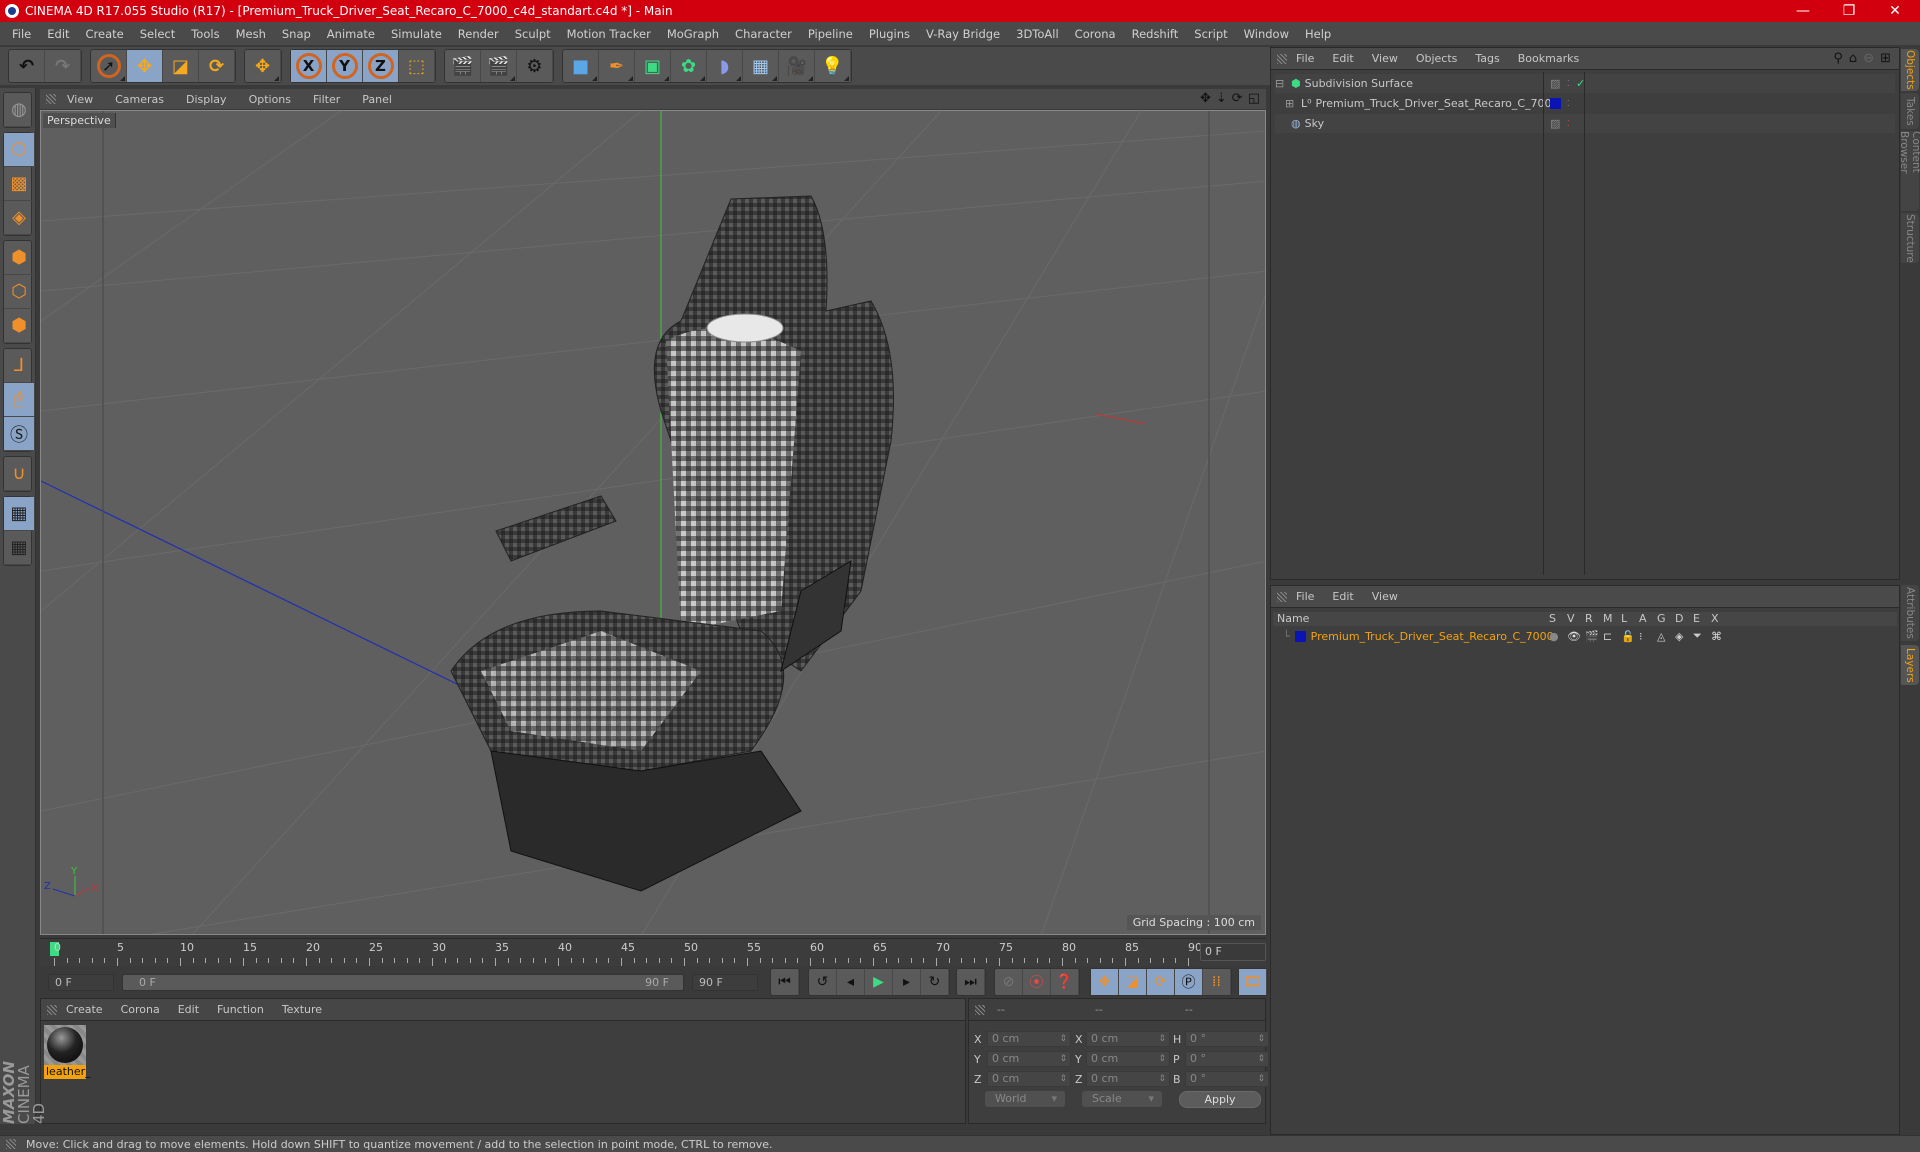 Image resolution: width=1920 pixels, height=1152 pixels. What do you see at coordinates (833, 66) in the screenshot?
I see `light-icon: 💡` at bounding box center [833, 66].